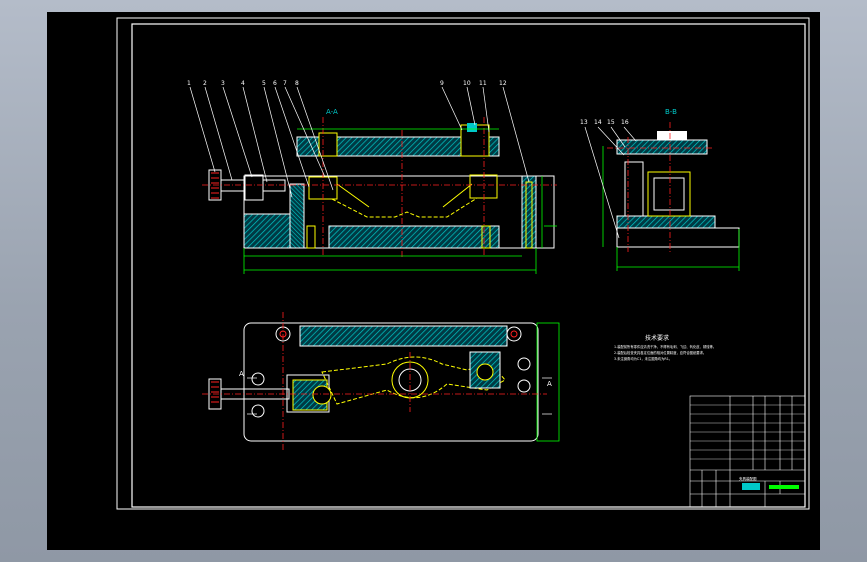  Describe the element at coordinates (241, 374) in the screenshot. I see `section-arrow-label-left: A` at that location.